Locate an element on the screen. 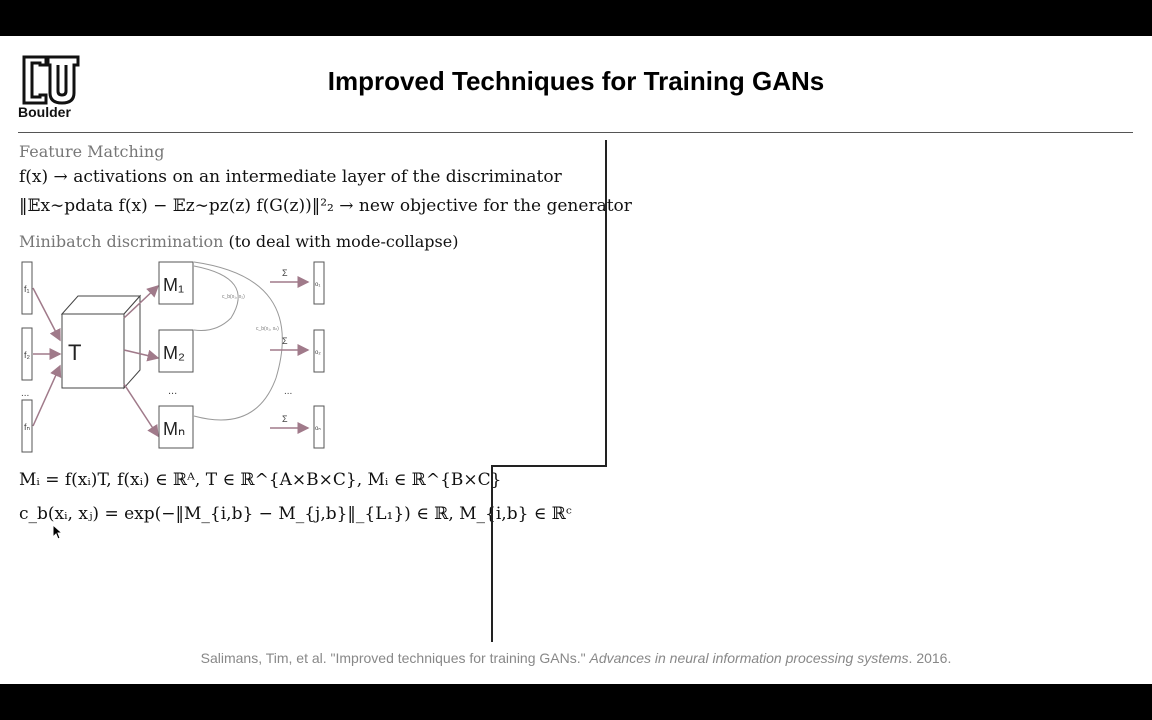  arrow-T-Mn is located at coordinates (141, 410).